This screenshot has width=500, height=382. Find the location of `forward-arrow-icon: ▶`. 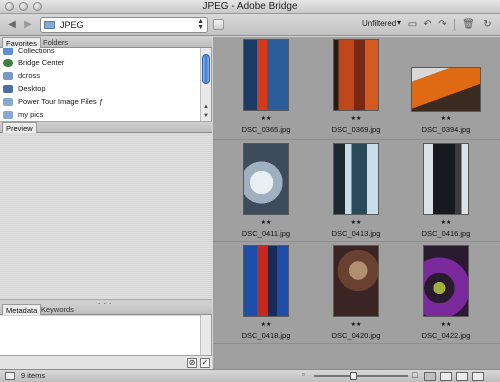

forward-arrow-icon: ▶ is located at coordinates (28, 24).